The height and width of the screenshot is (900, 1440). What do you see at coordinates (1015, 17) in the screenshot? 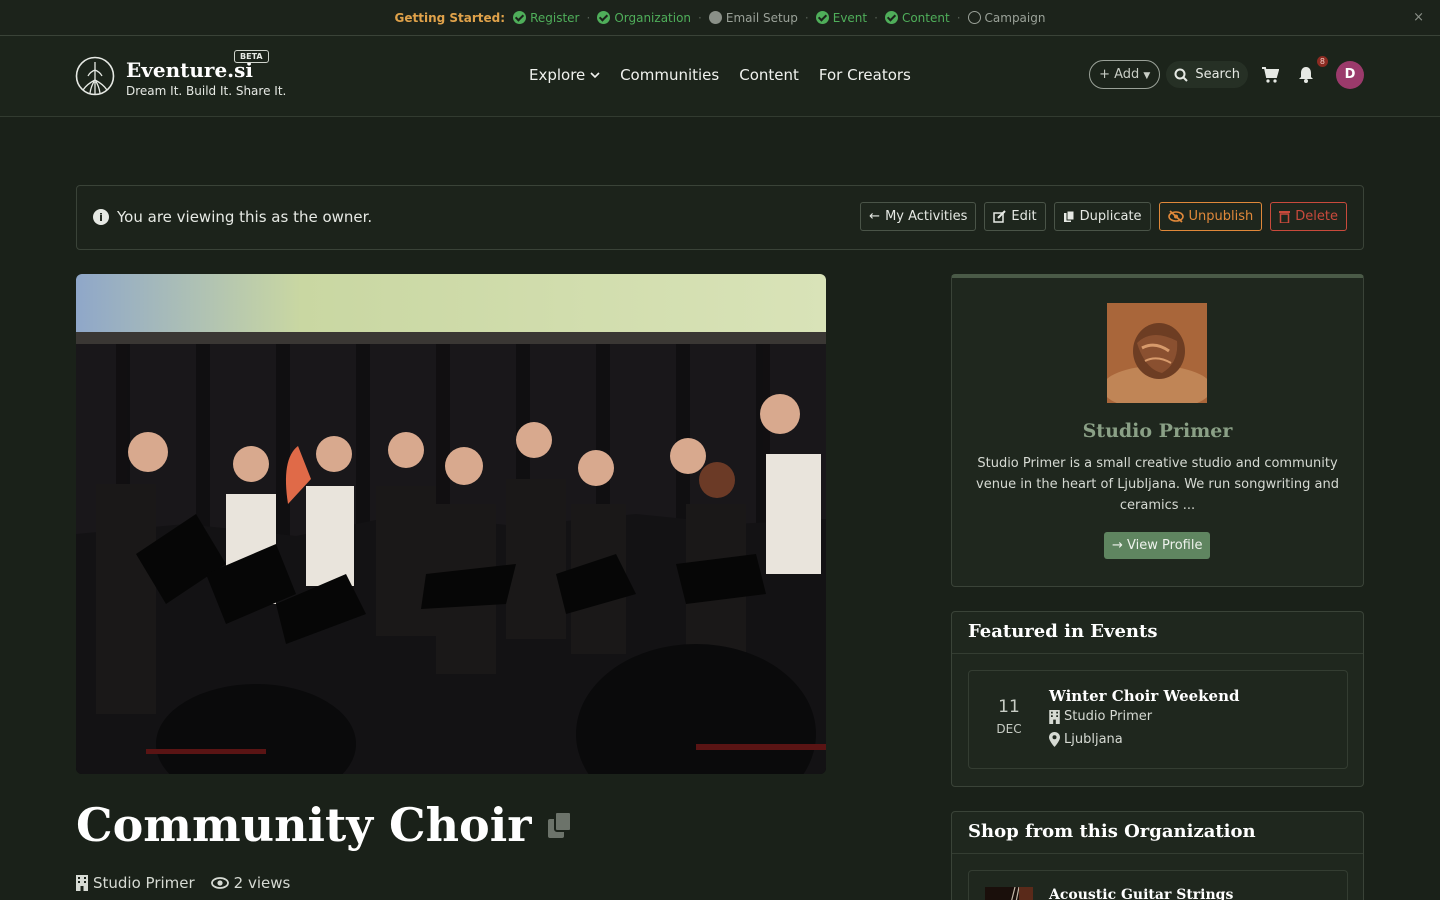
I see `step-label: Campaign` at bounding box center [1015, 17].